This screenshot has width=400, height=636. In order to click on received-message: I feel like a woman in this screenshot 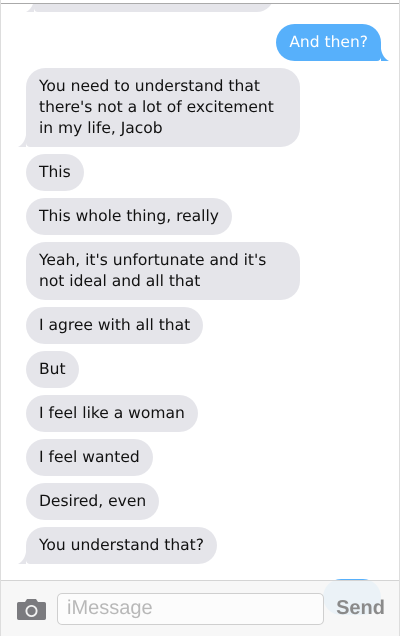, I will do `click(112, 413)`.